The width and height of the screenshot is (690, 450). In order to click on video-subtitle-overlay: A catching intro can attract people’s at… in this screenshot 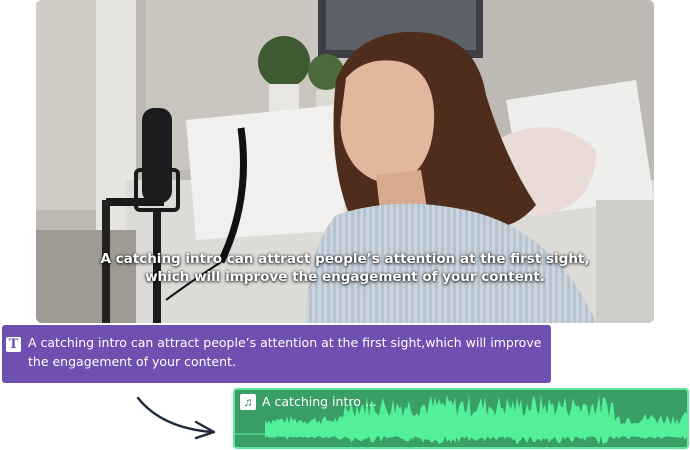, I will do `click(345, 268)`.